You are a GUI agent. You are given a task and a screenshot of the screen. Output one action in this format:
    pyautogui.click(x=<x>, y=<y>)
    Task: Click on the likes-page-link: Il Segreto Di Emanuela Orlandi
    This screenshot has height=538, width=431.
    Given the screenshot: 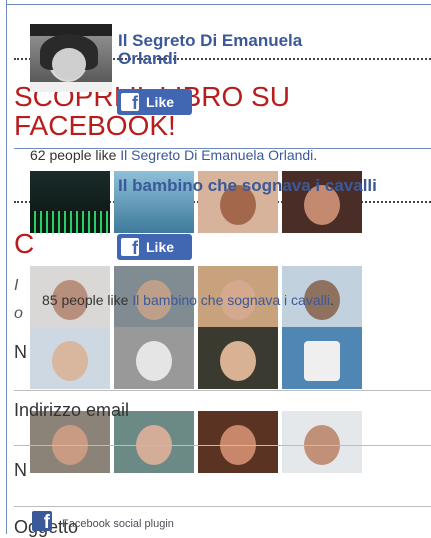 What is the action you would take?
    pyautogui.click(x=216, y=155)
    